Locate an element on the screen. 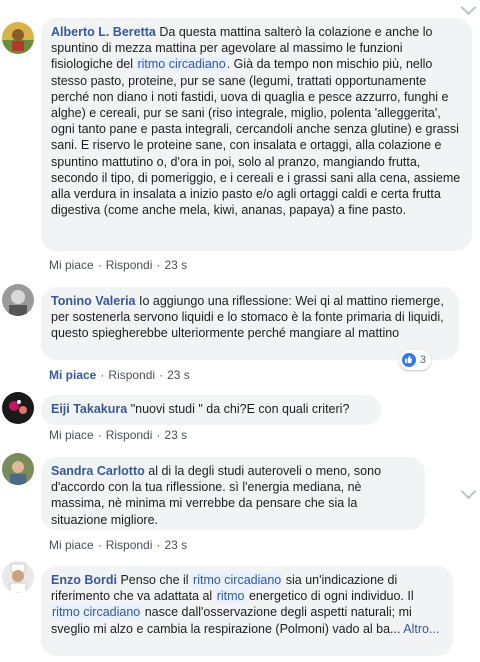 The image size is (480, 662). comment-author: Sandra Carlotto is located at coordinates (98, 471).